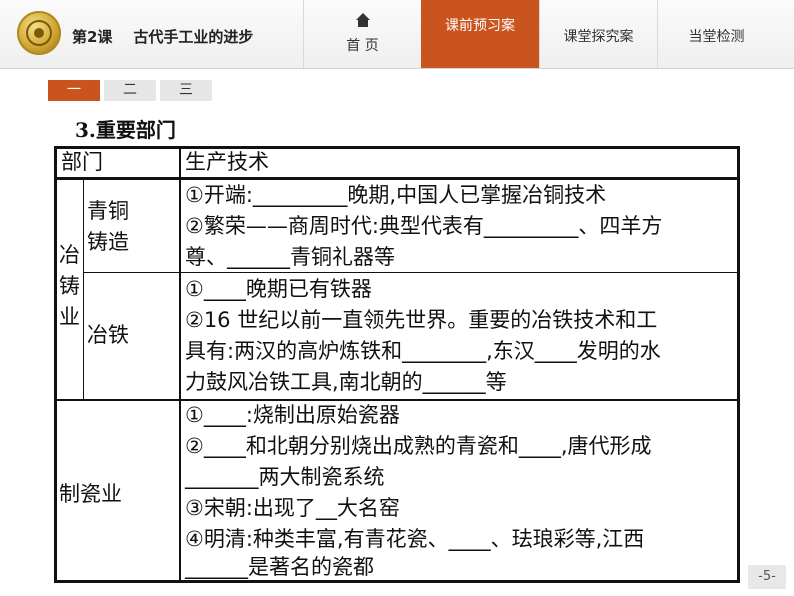 This screenshot has height=596, width=794. Describe the element at coordinates (362, 46) in the screenshot. I see `nav-home-label: 首 页` at that location.